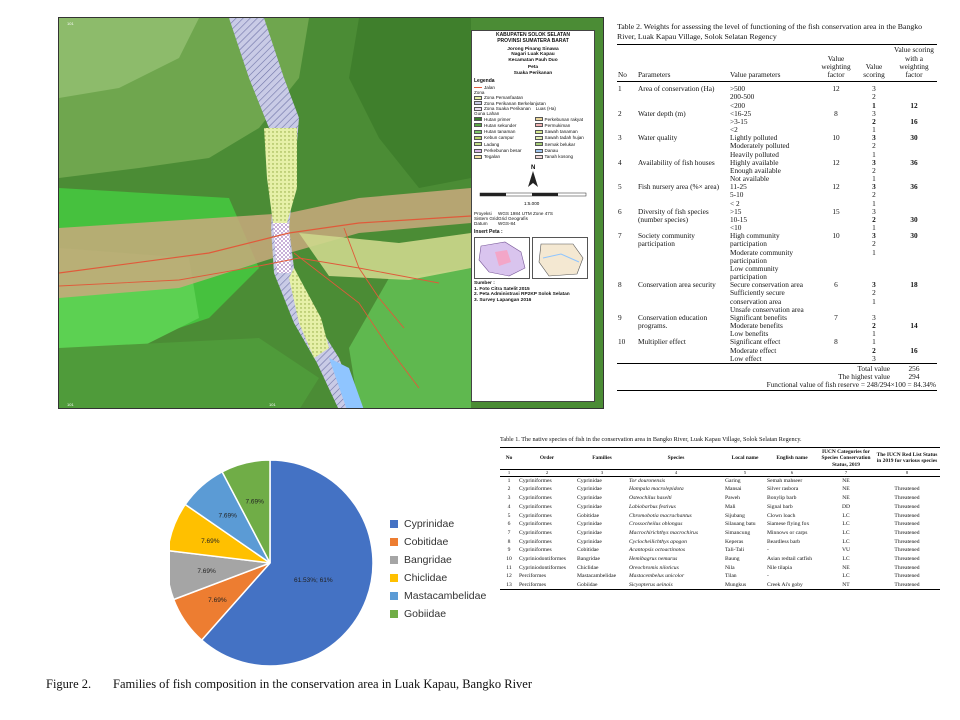  I want to click on col-header-weighted-score: Value scoring with a weighting factor, so click(914, 63).